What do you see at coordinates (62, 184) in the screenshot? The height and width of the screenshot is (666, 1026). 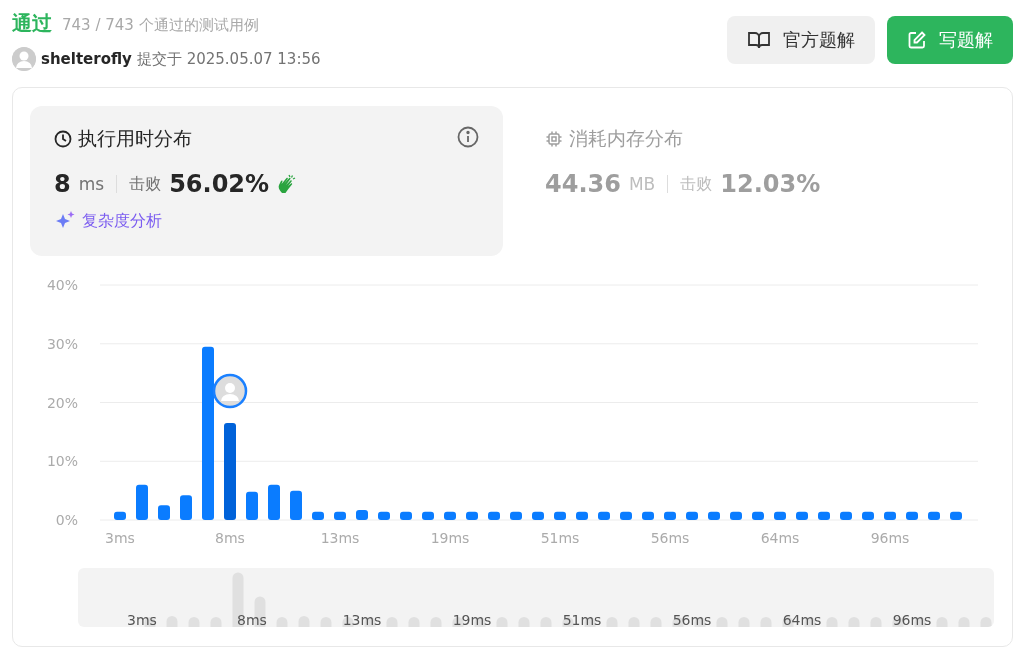 I see `metric-value: 8` at bounding box center [62, 184].